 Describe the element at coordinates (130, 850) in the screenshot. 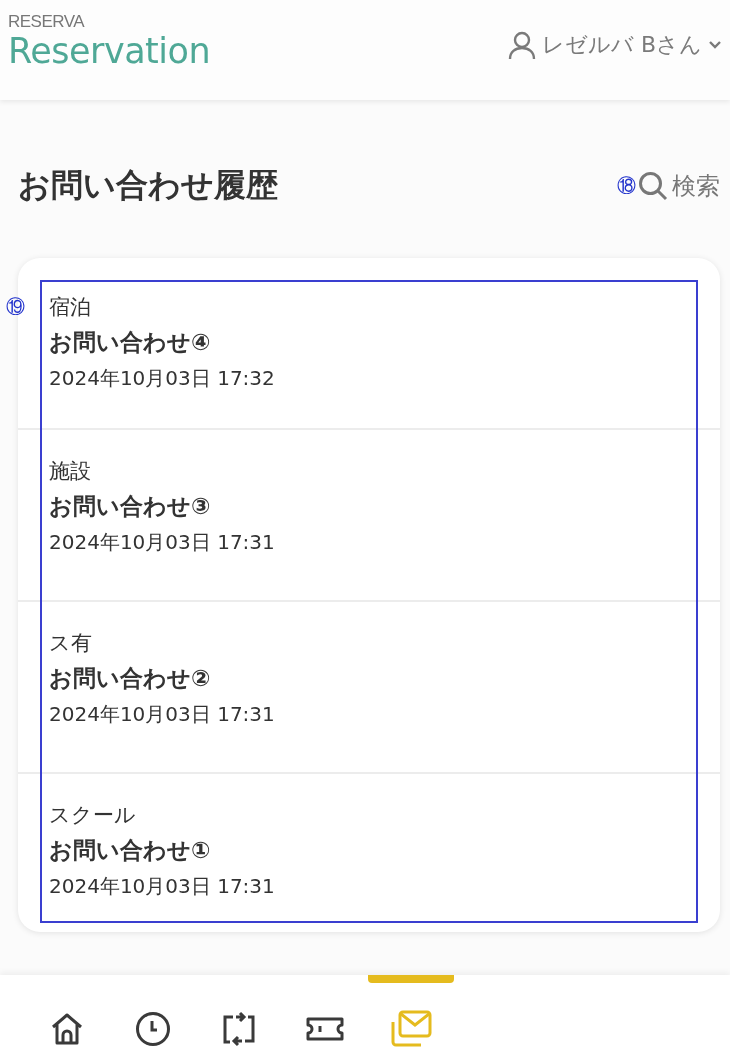

I see `inquiry-subject: お問い合わせ①` at that location.